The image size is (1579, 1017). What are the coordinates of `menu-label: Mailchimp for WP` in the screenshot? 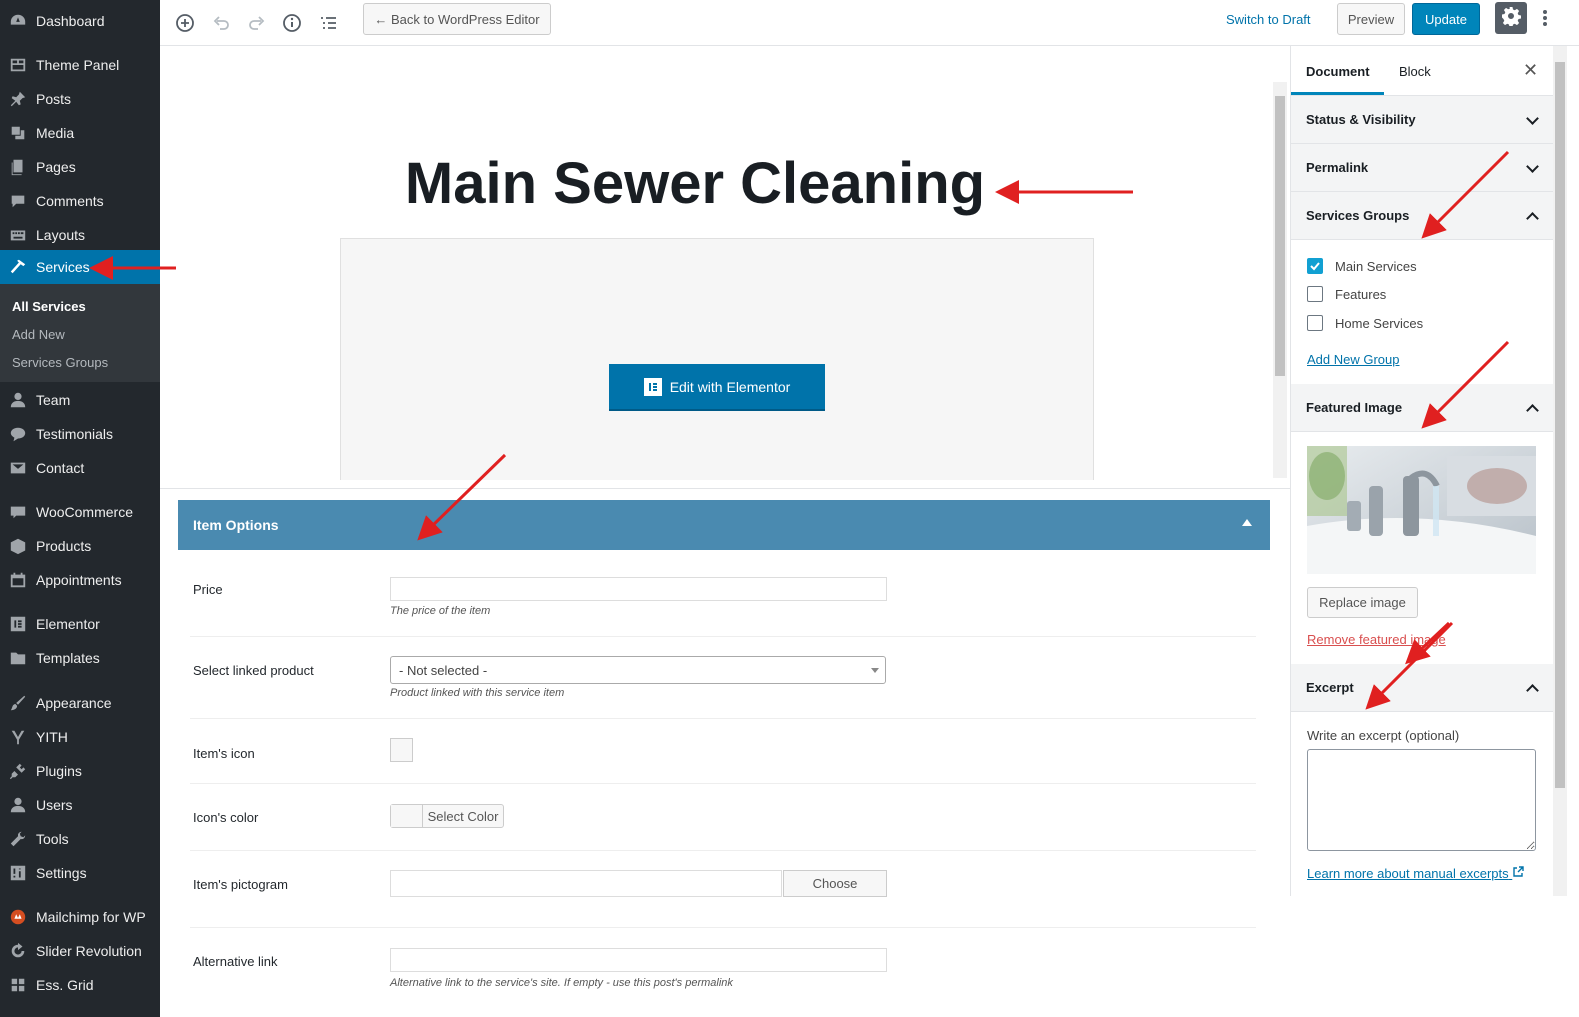 It's located at (91, 917).